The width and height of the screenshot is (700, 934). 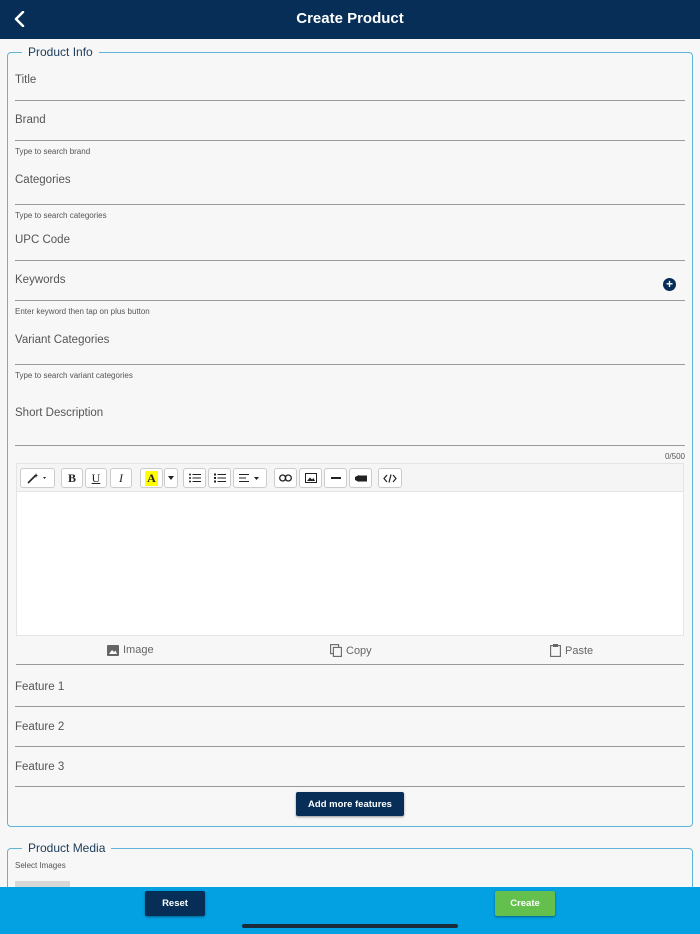 What do you see at coordinates (336, 650) in the screenshot?
I see `copy-icon` at bounding box center [336, 650].